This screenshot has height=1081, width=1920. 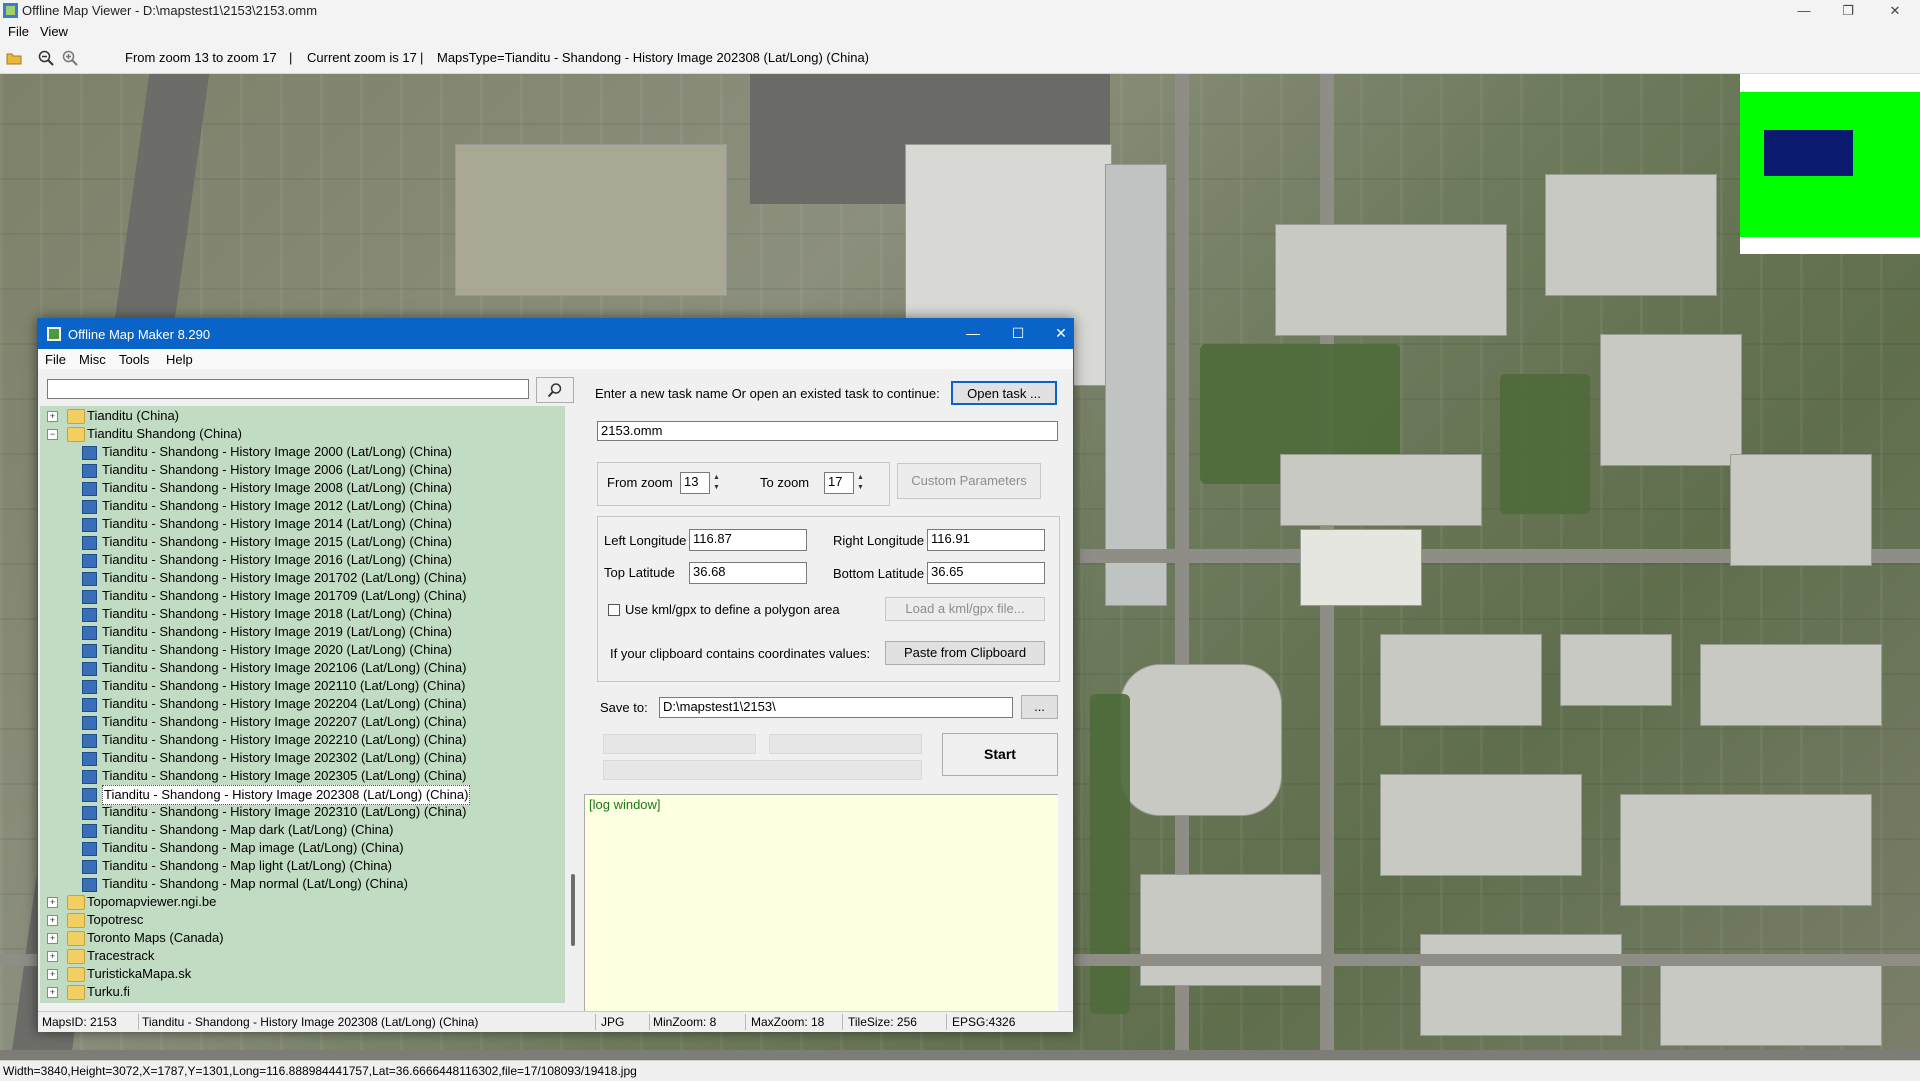 What do you see at coordinates (1018, 333) in the screenshot?
I see `maximize-button: ☐` at bounding box center [1018, 333].